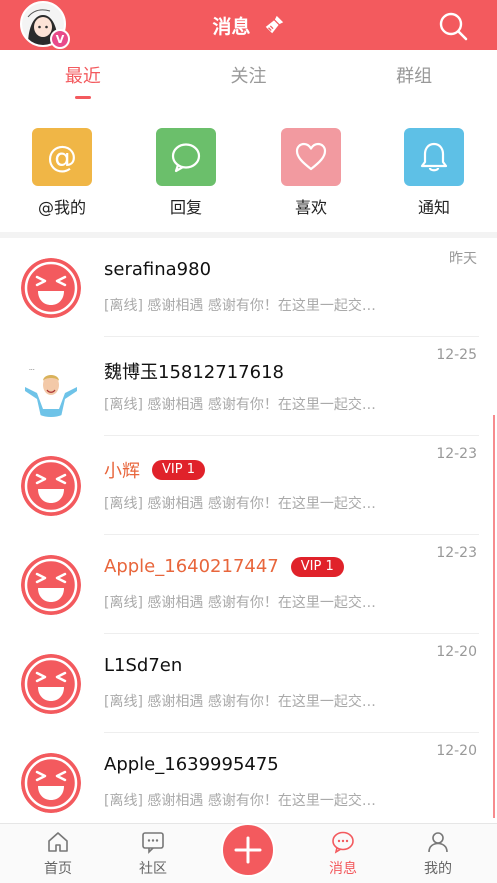  I want to click on tab-label: 关注, so click(248, 76).